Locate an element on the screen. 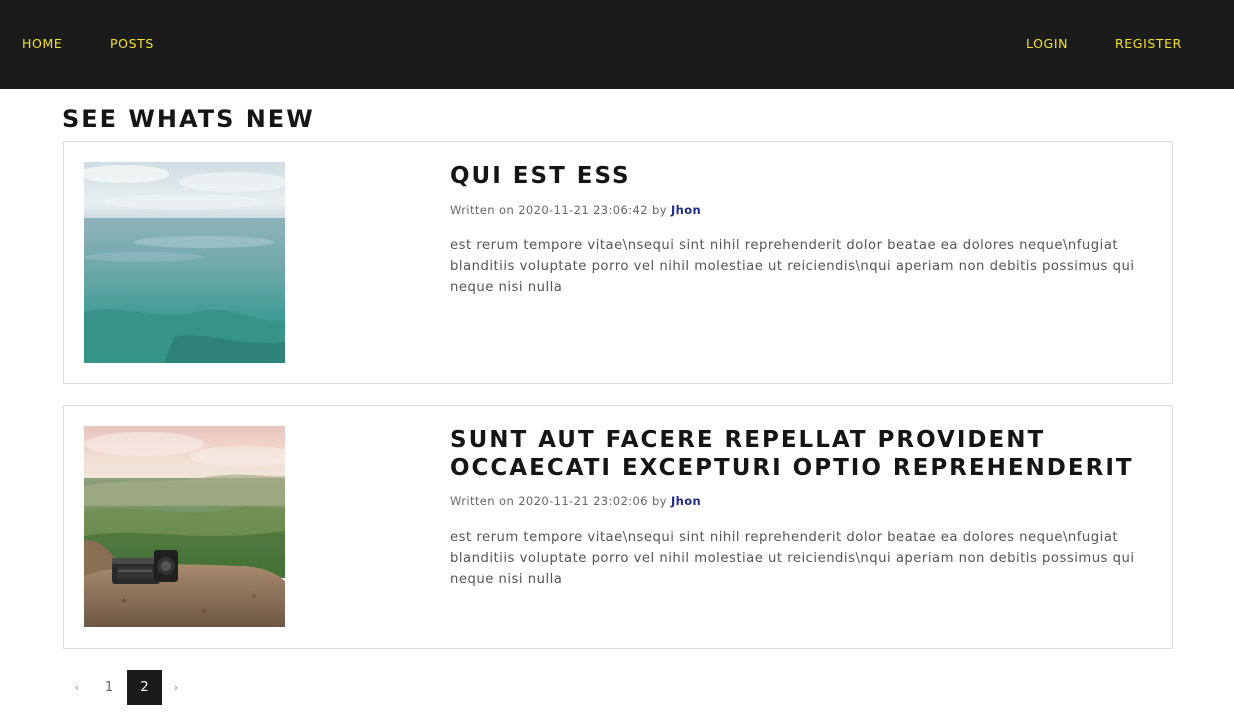  post-date: 2020-11-21 23:02:06 is located at coordinates (583, 501).